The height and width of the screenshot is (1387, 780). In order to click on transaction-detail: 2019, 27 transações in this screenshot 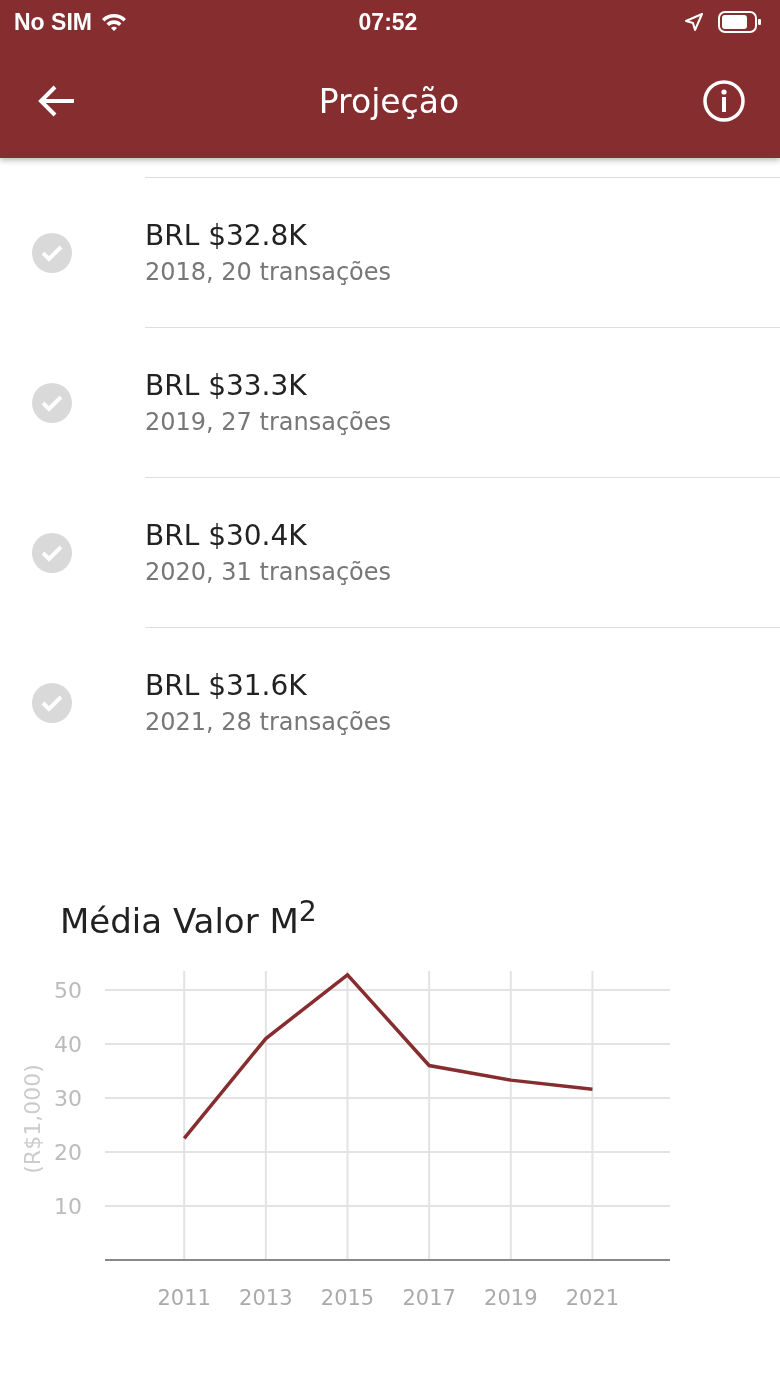, I will do `click(268, 422)`.